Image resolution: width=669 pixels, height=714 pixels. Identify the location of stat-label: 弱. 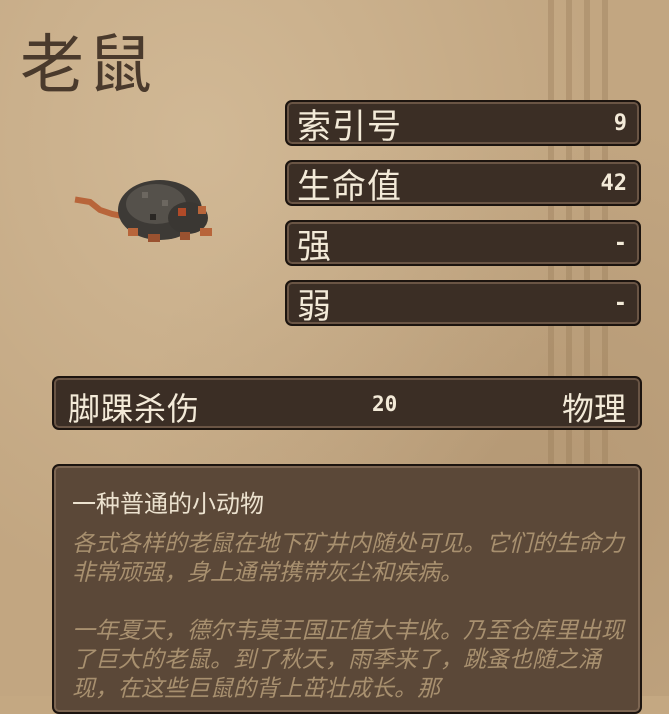
(314, 306).